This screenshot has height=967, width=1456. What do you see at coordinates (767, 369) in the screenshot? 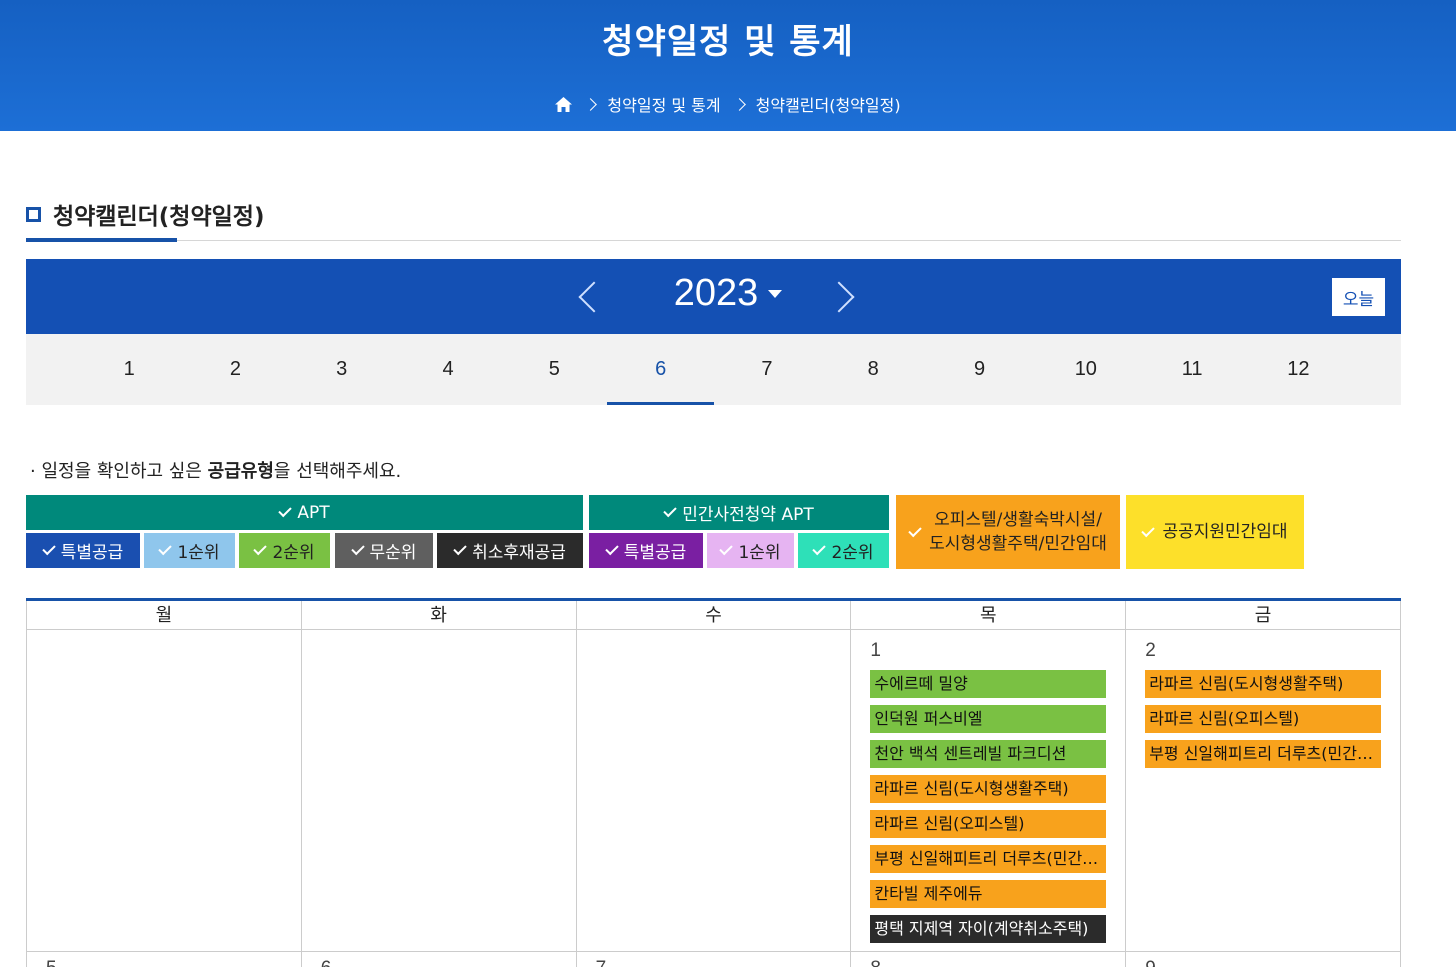
I see `tab-month-7: 7` at bounding box center [767, 369].